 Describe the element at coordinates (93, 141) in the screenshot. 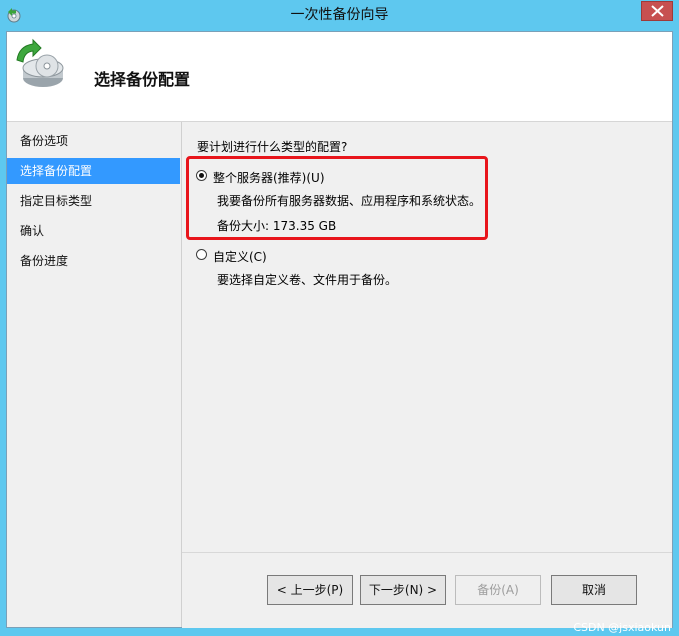

I see `nav-item-backup-options: 备份选项` at that location.